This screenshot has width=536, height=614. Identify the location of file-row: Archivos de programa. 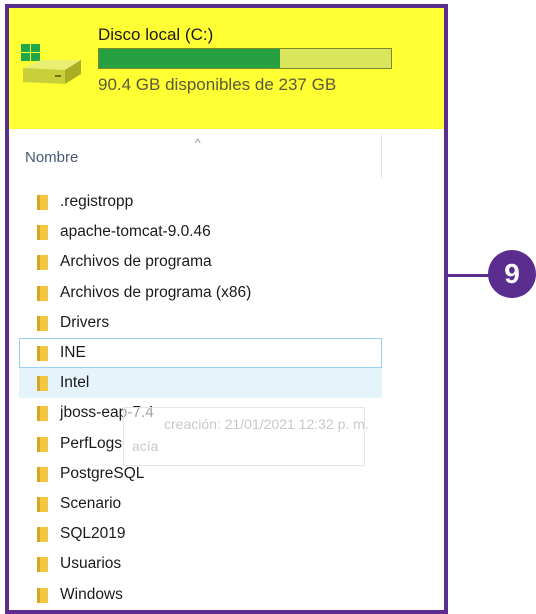
(200, 262).